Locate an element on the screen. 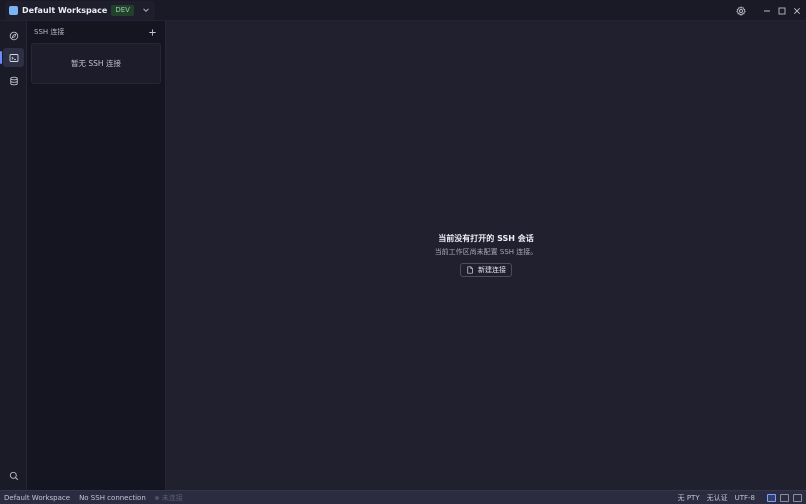 The width and height of the screenshot is (806, 504). new-connection-button: 新建连接 is located at coordinates (486, 270).